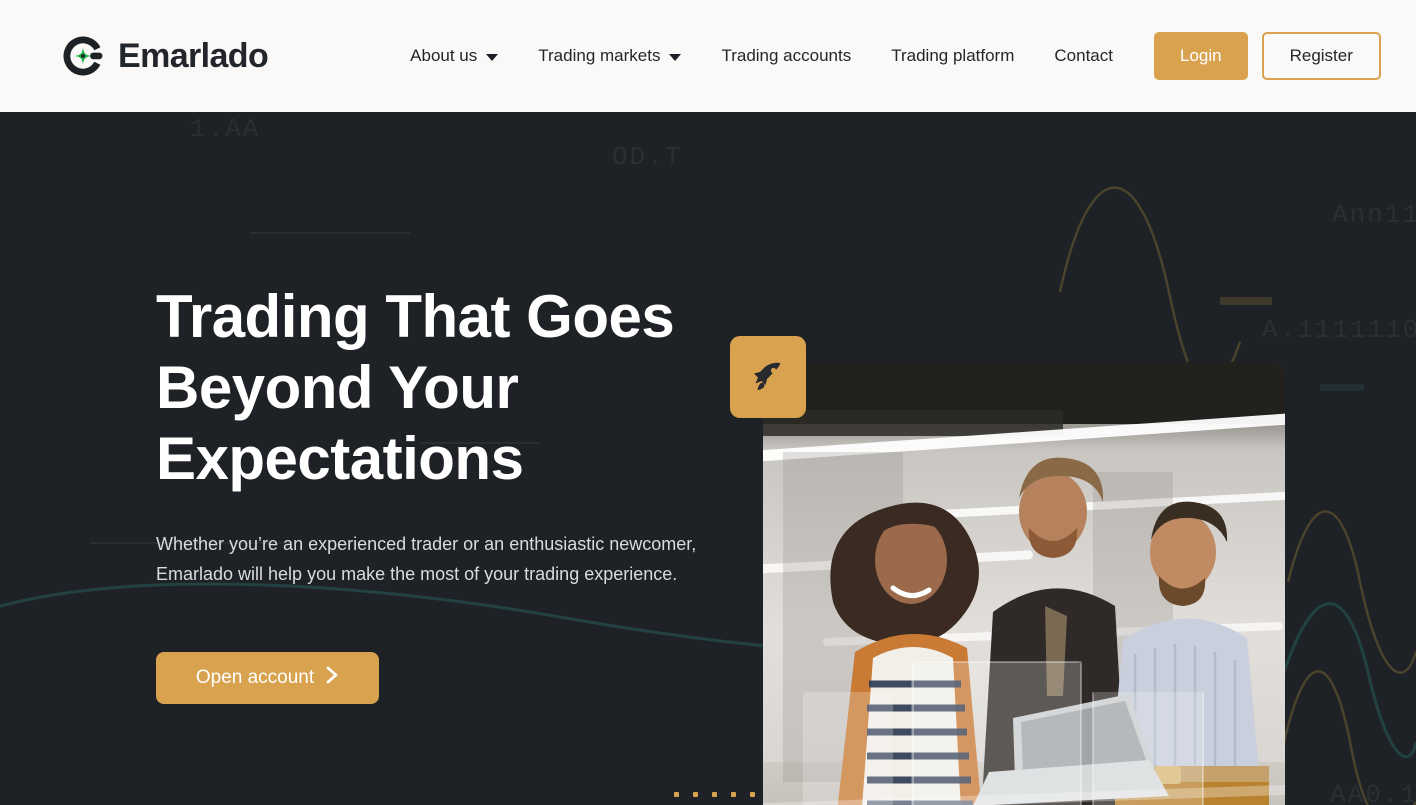 Image resolution: width=1416 pixels, height=805 pixels. Describe the element at coordinates (193, 56) in the screenshot. I see `brand-name: Emarlado` at that location.